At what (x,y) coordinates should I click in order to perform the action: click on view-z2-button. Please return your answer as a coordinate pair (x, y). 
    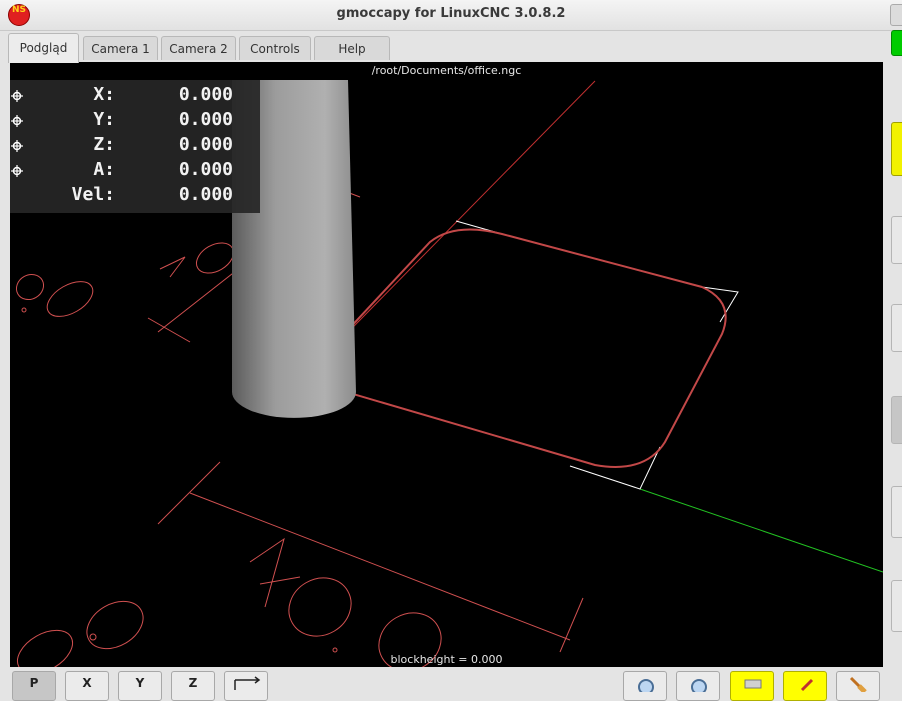
    Looking at the image, I should click on (246, 686).